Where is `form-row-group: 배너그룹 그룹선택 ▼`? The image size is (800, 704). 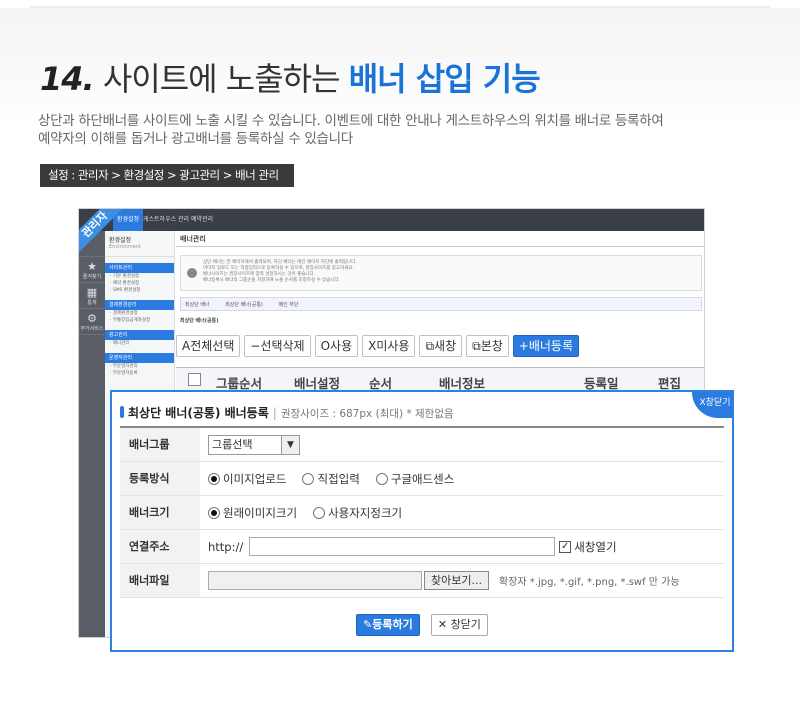
form-row-group: 배너그룹 그룹선택 ▼ is located at coordinates (422, 445).